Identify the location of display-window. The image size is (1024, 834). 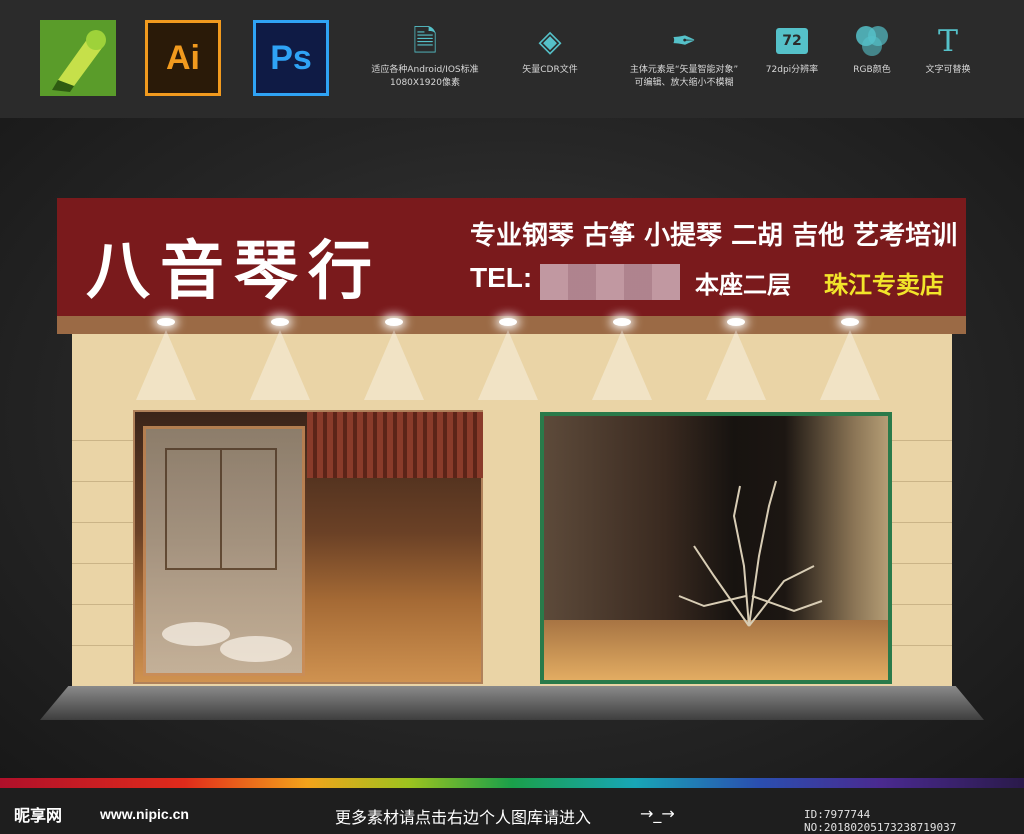
(716, 548).